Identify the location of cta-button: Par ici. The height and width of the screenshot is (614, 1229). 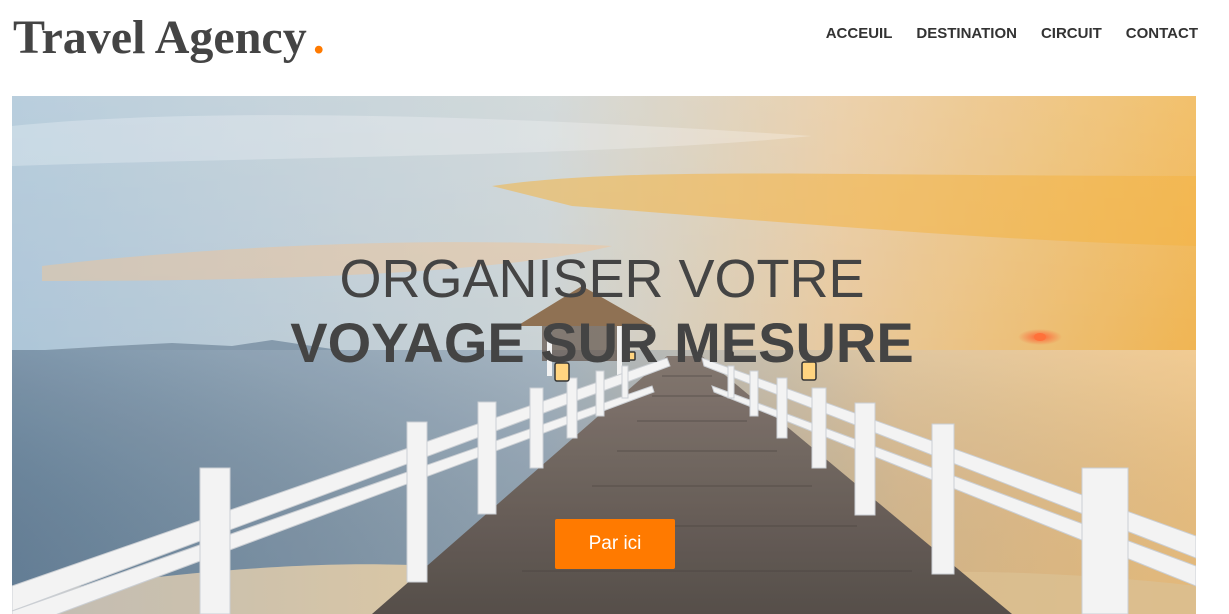
(615, 544).